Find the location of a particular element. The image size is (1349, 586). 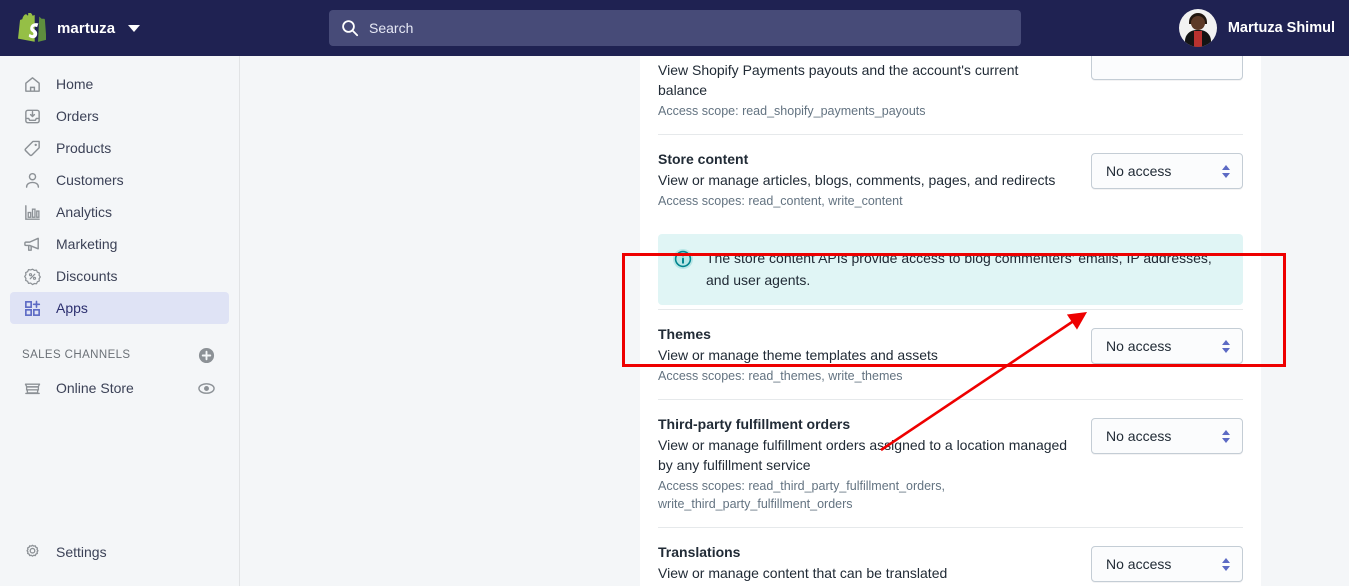

sidebar-item-home: Home is located at coordinates (119, 84).